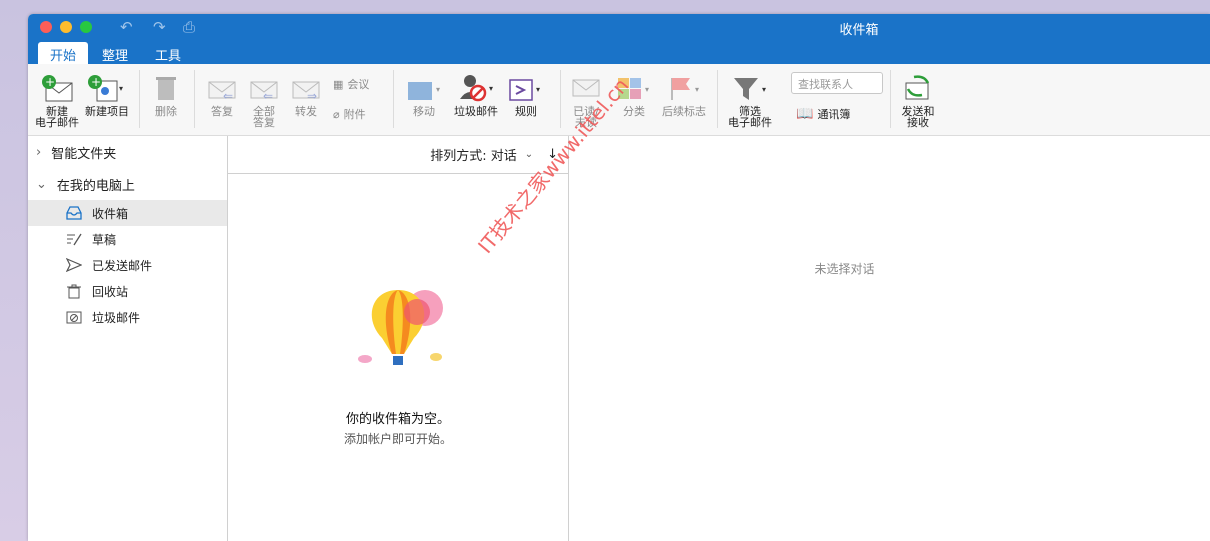 The width and height of the screenshot is (1210, 541). I want to click on empty-inbox-subtitle: 添加帐户即可开始。, so click(397, 439).